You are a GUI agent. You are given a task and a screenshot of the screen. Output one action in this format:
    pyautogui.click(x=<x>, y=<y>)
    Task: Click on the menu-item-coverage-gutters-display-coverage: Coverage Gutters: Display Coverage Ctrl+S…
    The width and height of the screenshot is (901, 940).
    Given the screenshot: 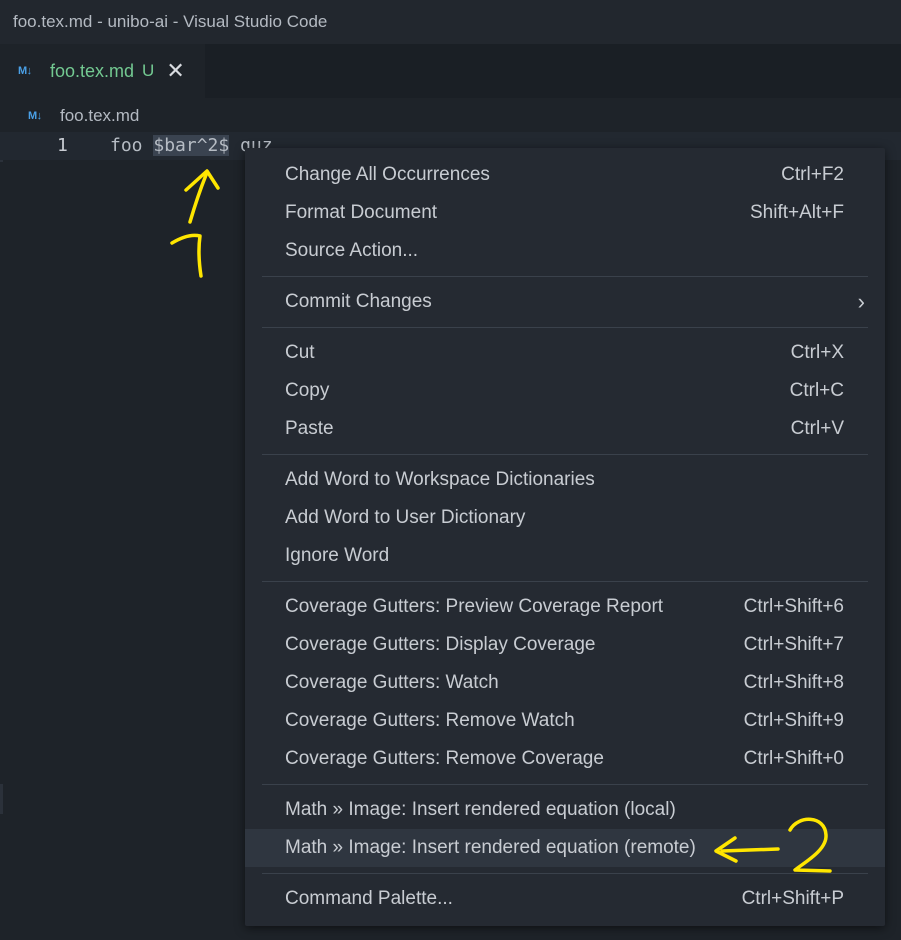 What is the action you would take?
    pyautogui.click(x=565, y=645)
    